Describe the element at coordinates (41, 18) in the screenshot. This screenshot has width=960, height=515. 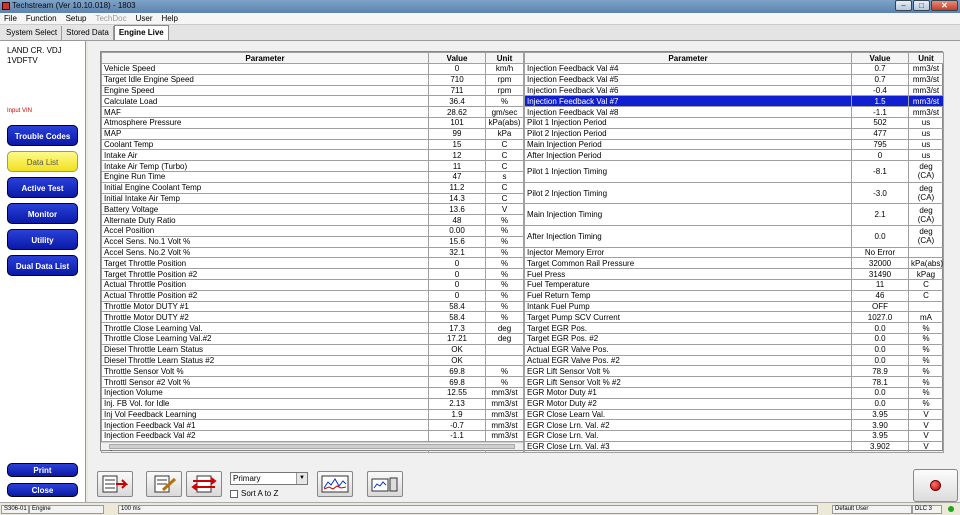
I see `menu-item-function: Function` at that location.